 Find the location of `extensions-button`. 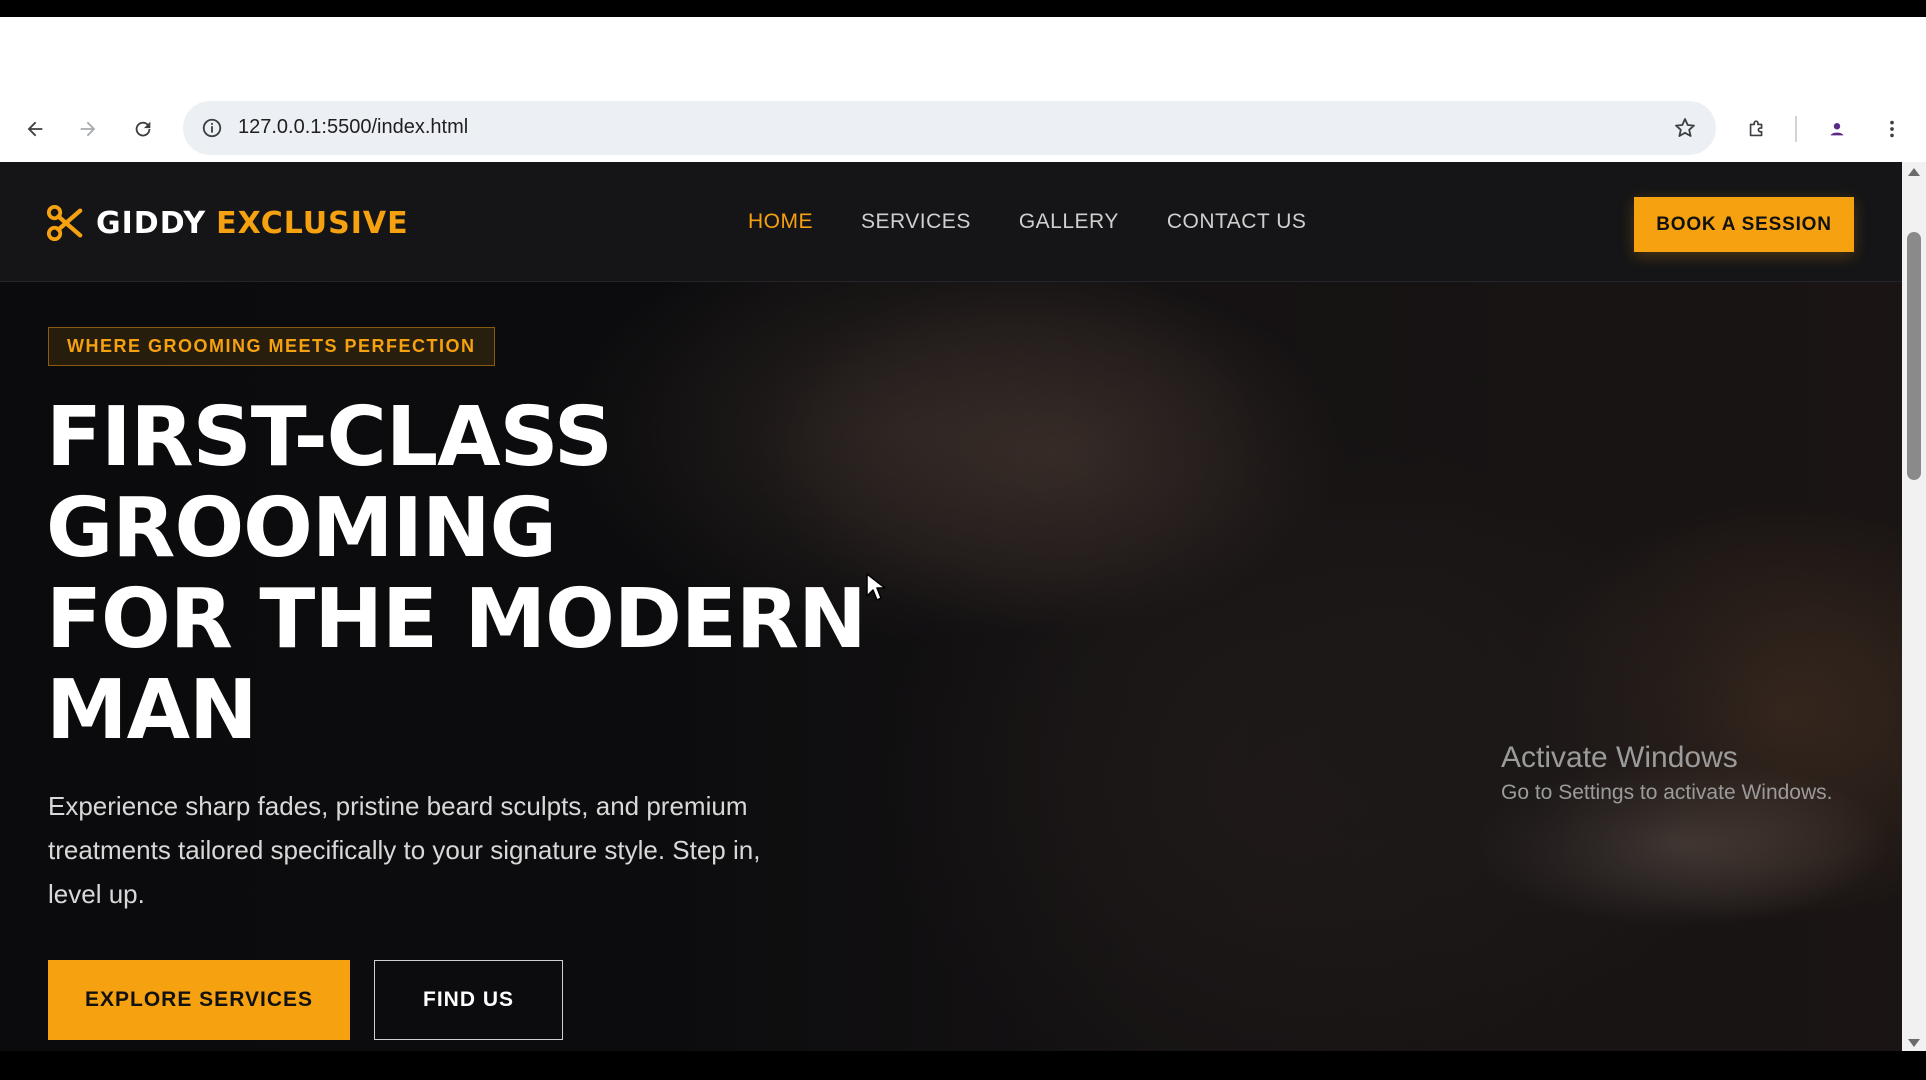

extensions-button is located at coordinates (1757, 129).